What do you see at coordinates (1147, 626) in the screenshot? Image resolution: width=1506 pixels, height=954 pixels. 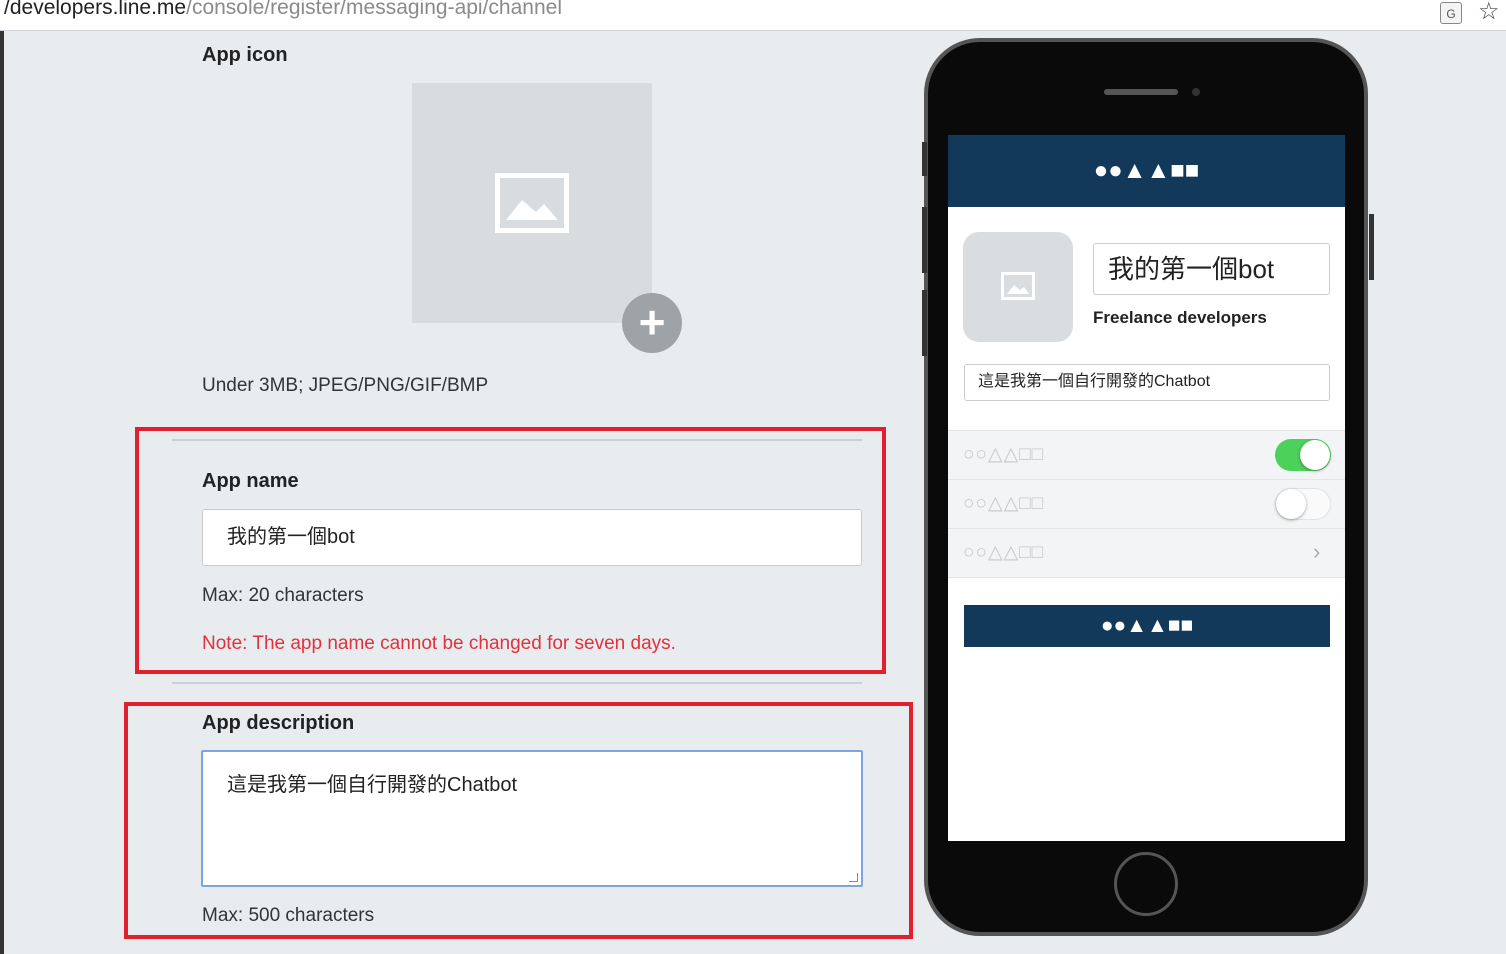 I see `preview-button: ●●▲▲■■` at bounding box center [1147, 626].